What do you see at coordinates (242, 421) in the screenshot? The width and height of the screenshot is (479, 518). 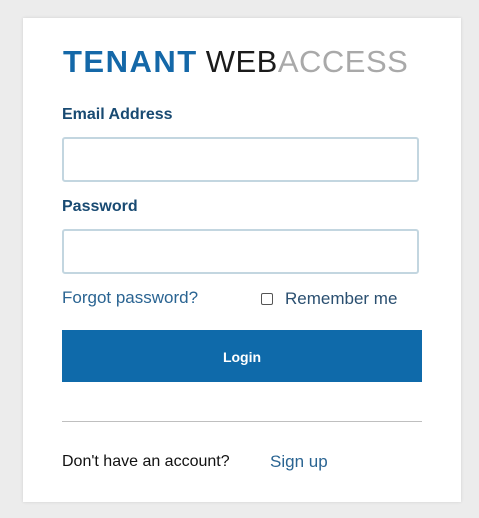 I see `divider` at bounding box center [242, 421].